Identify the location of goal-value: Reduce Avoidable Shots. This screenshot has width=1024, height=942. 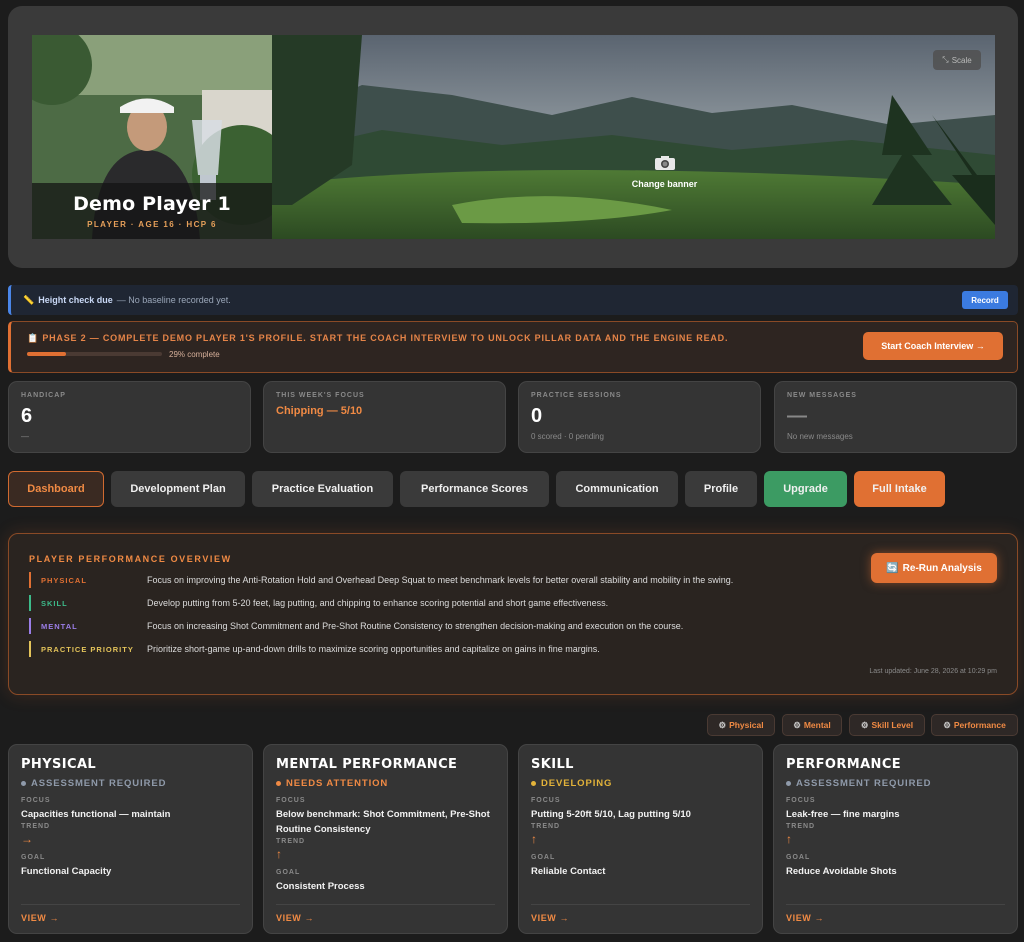
(841, 871).